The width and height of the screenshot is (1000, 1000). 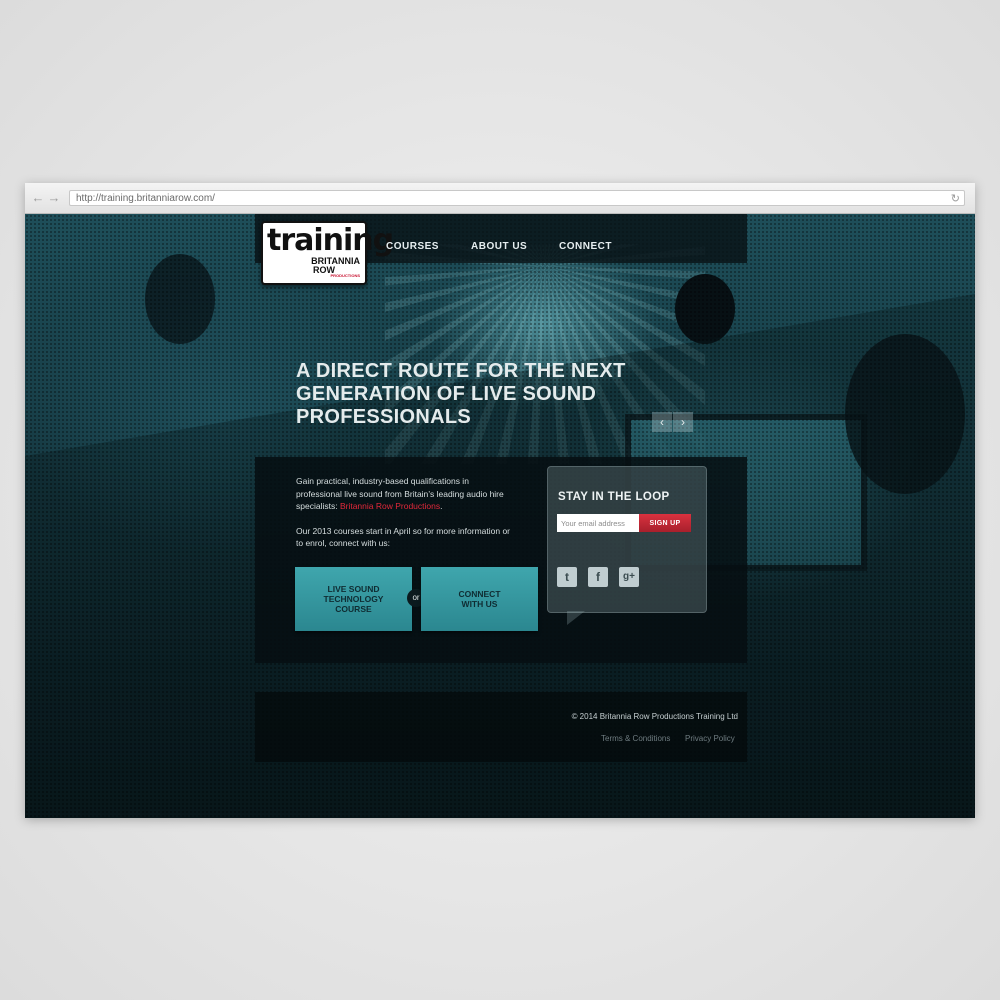 I want to click on logo-tag: PRODUCTIONS, so click(x=345, y=275).